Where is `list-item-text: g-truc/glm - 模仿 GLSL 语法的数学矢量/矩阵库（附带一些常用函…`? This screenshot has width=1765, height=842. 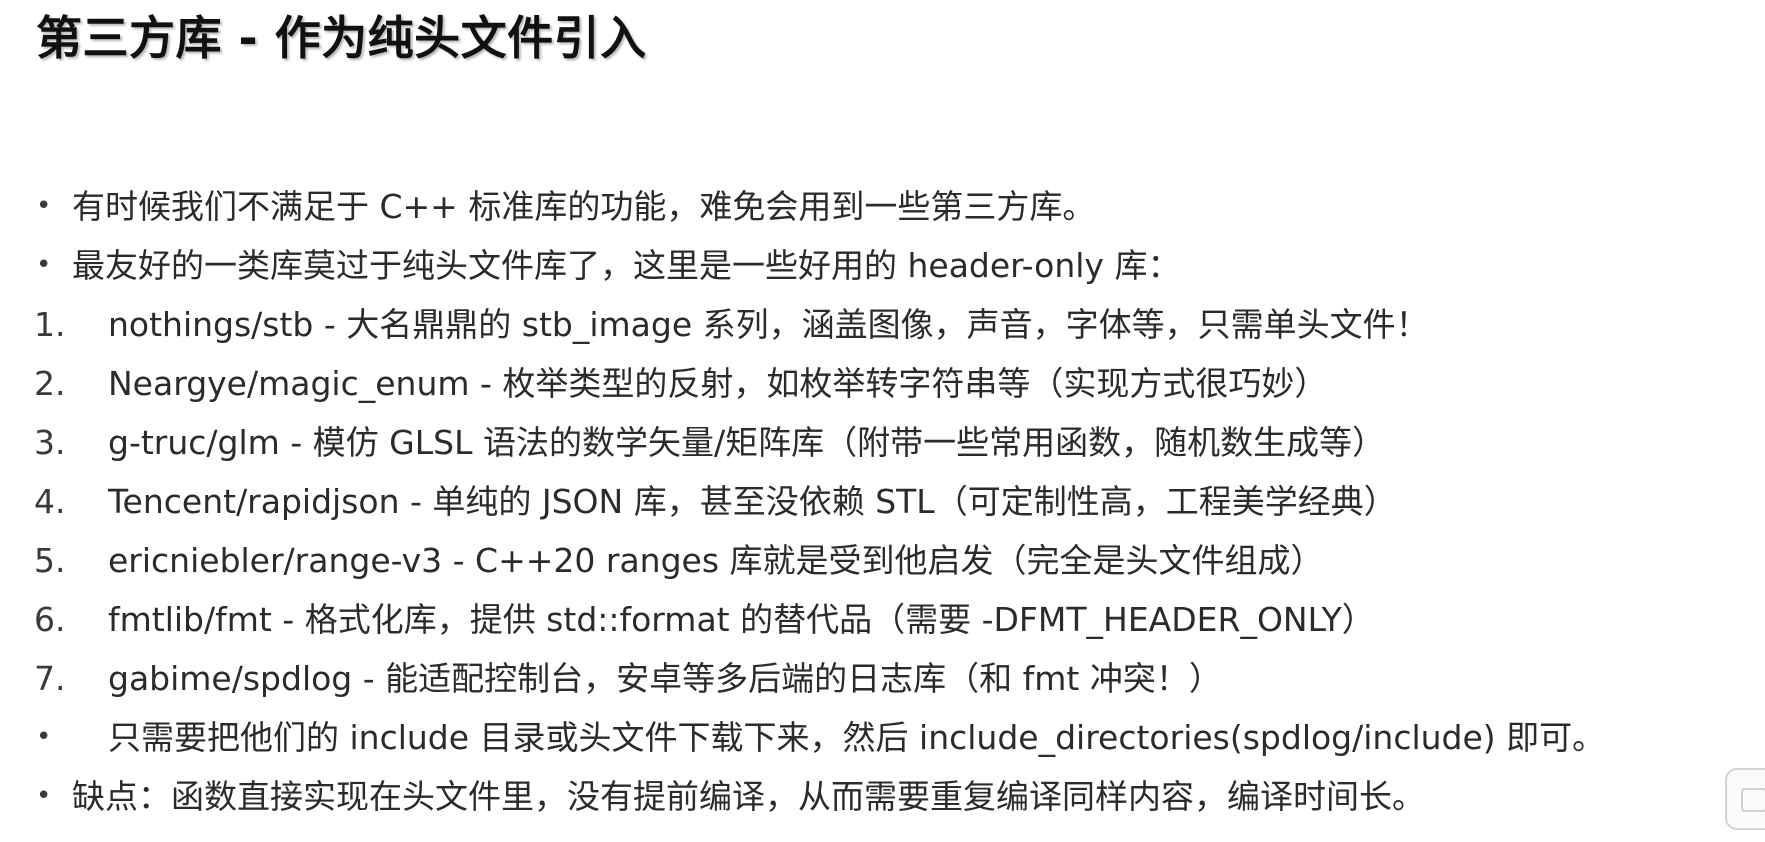
list-item-text: g-truc/glm - 模仿 GLSL 语法的数学矢量/矩阵库（附带一些常用函… is located at coordinates (747, 442).